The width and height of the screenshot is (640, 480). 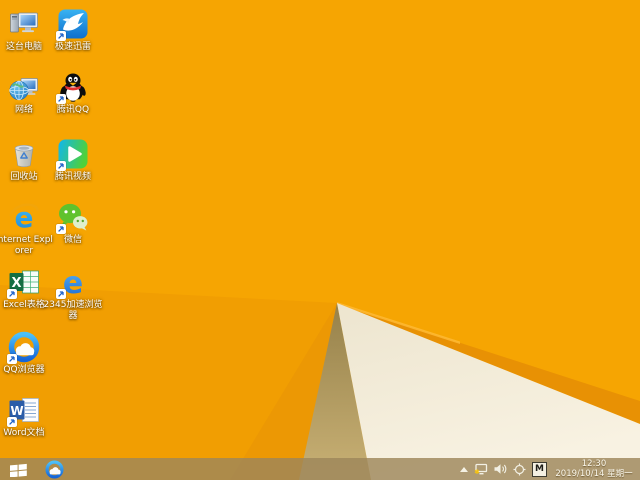 What do you see at coordinates (72, 154) in the screenshot?
I see `play-button-icon` at bounding box center [72, 154].